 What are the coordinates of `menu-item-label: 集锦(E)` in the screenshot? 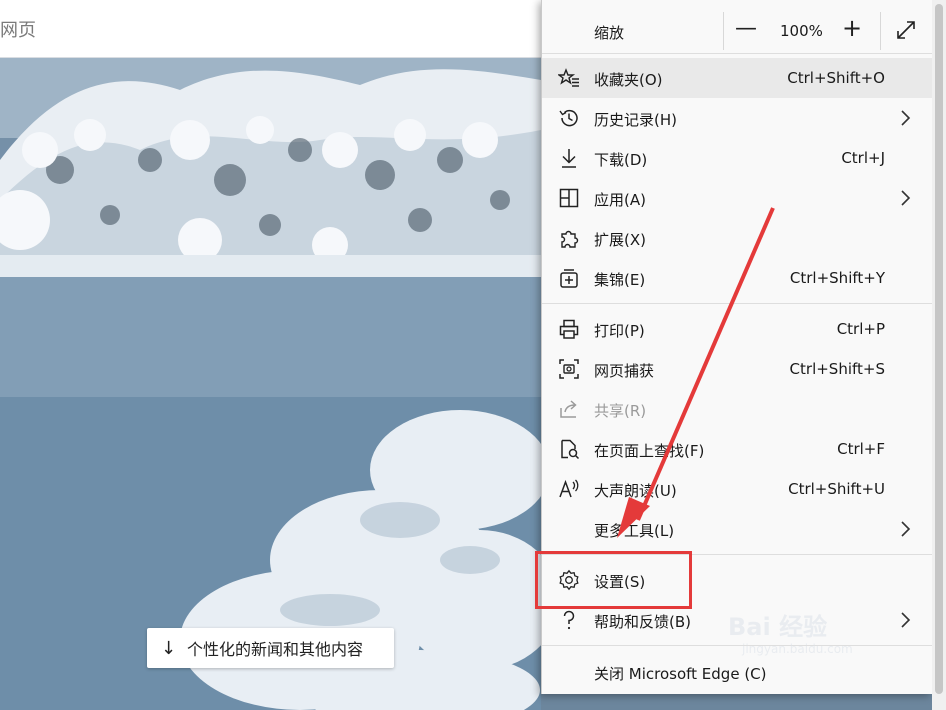 It's located at (620, 280).